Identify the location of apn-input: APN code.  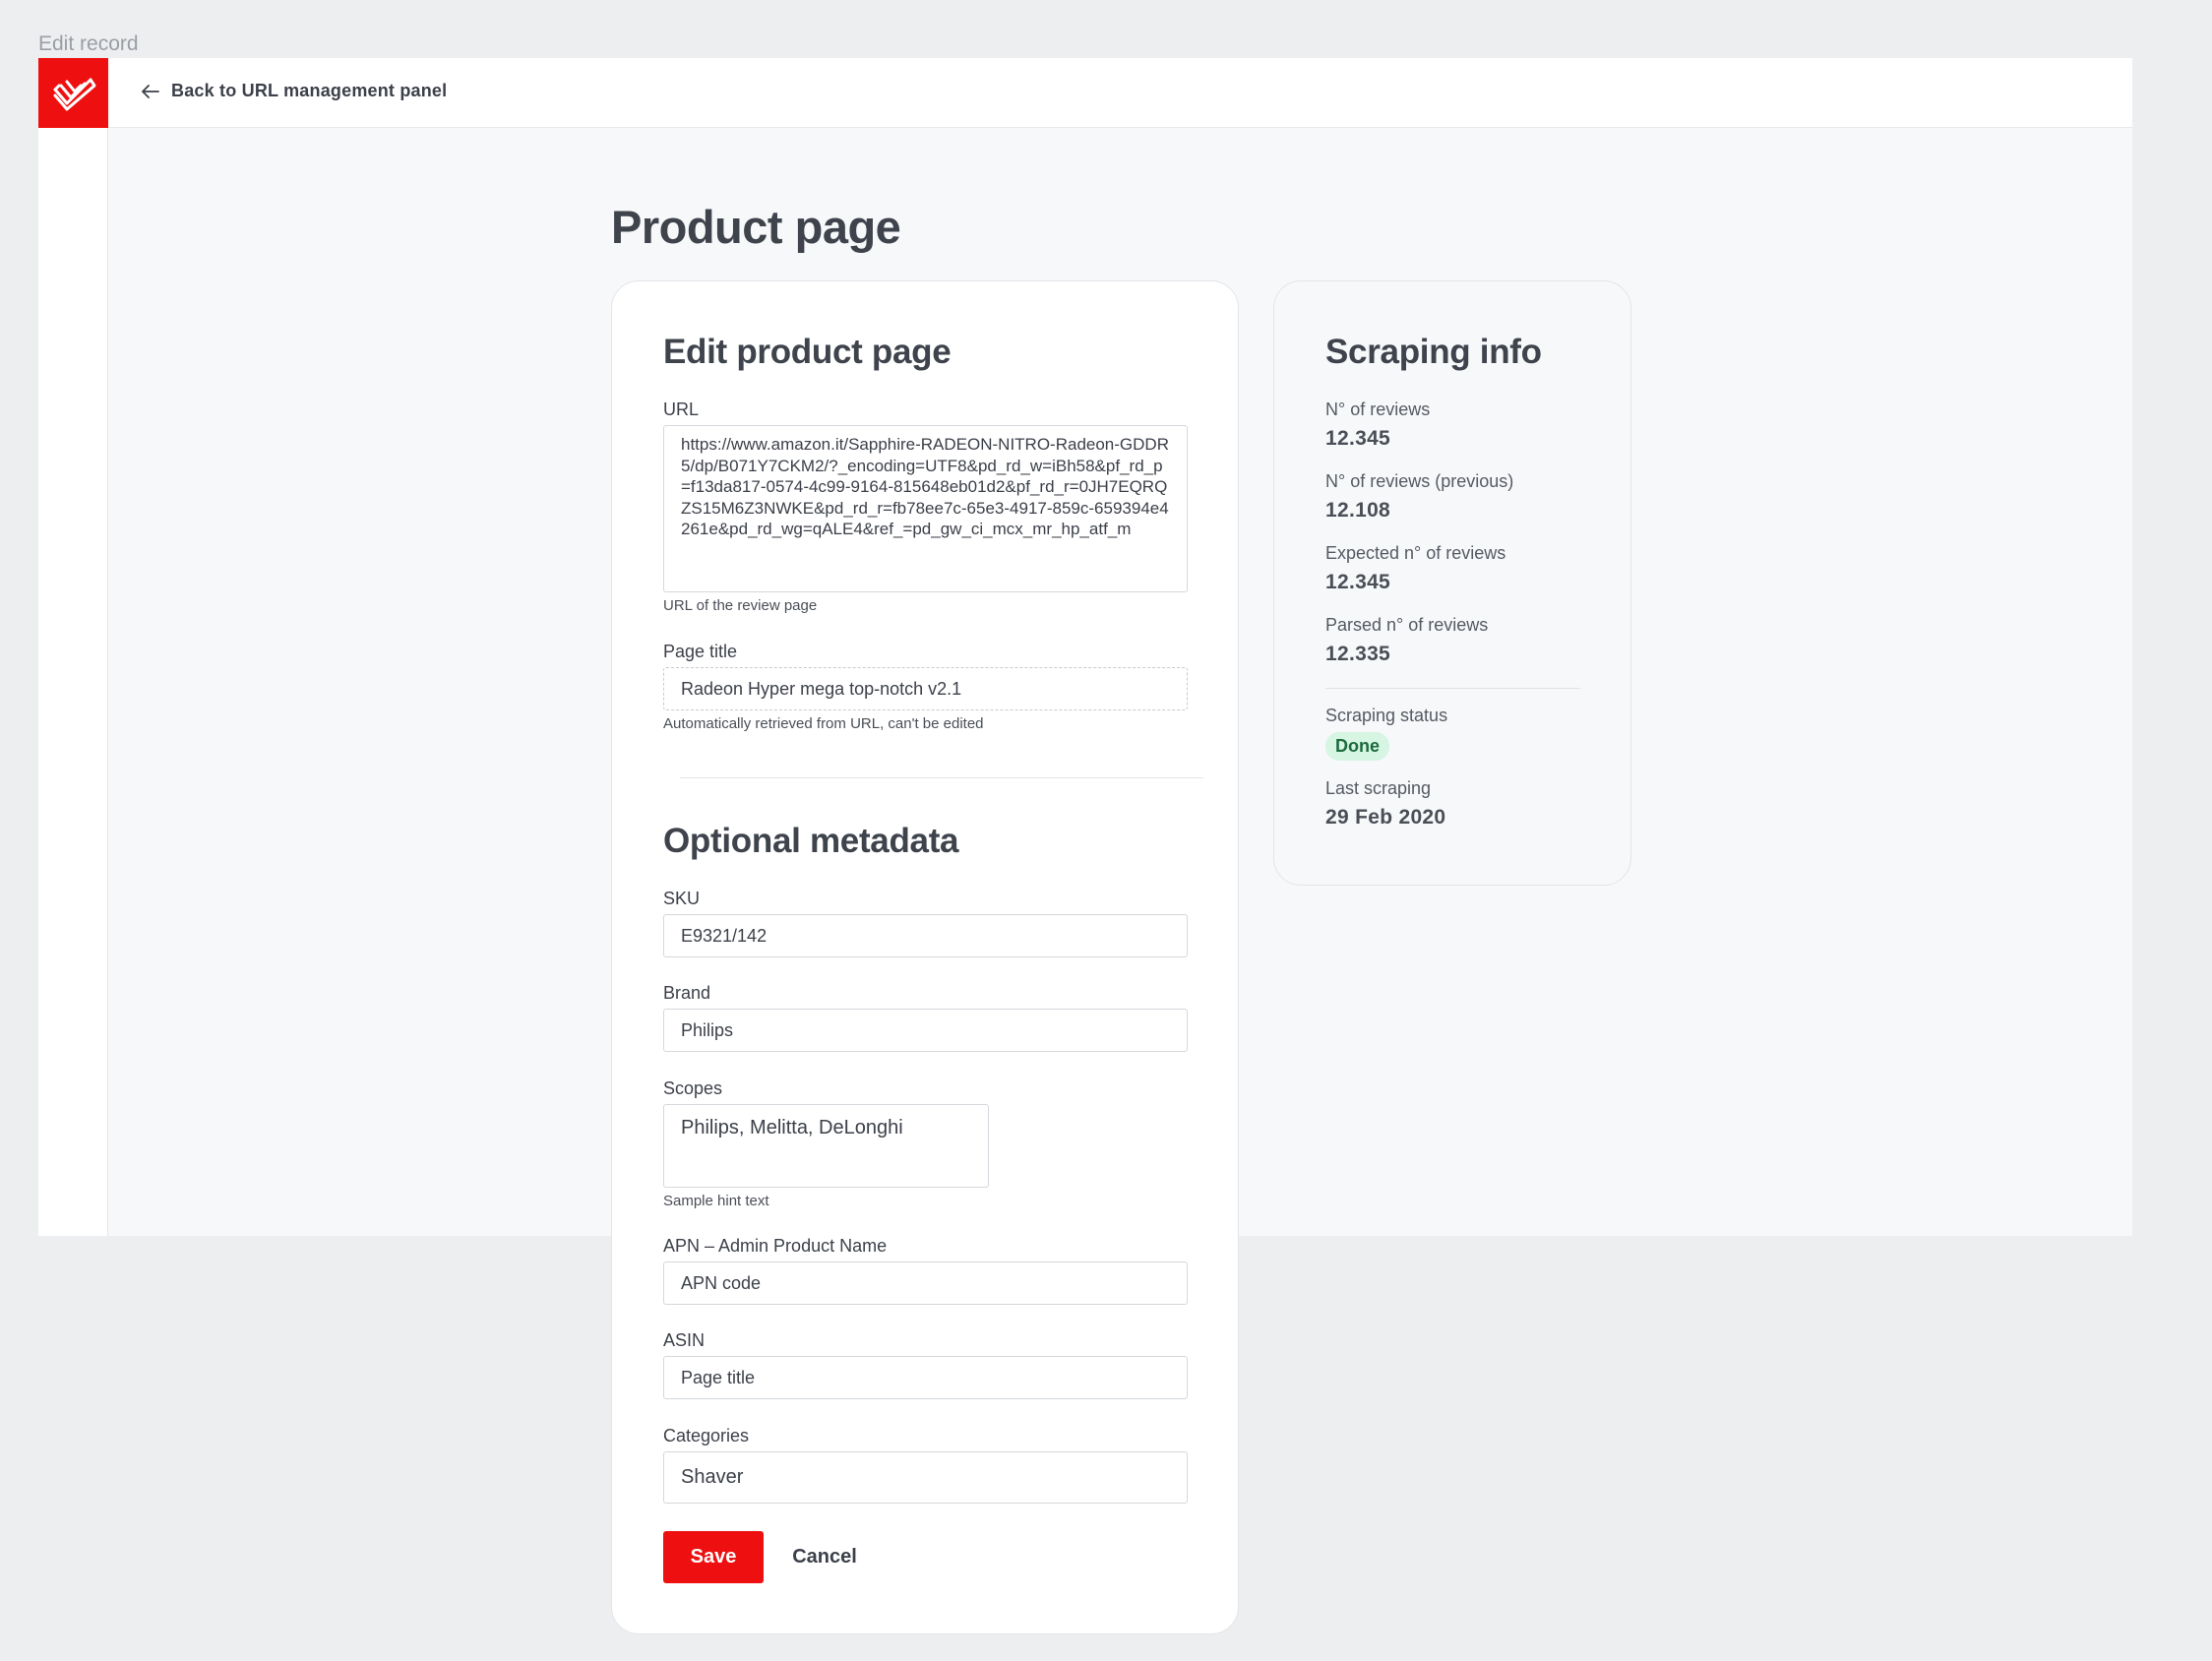
(925, 1283).